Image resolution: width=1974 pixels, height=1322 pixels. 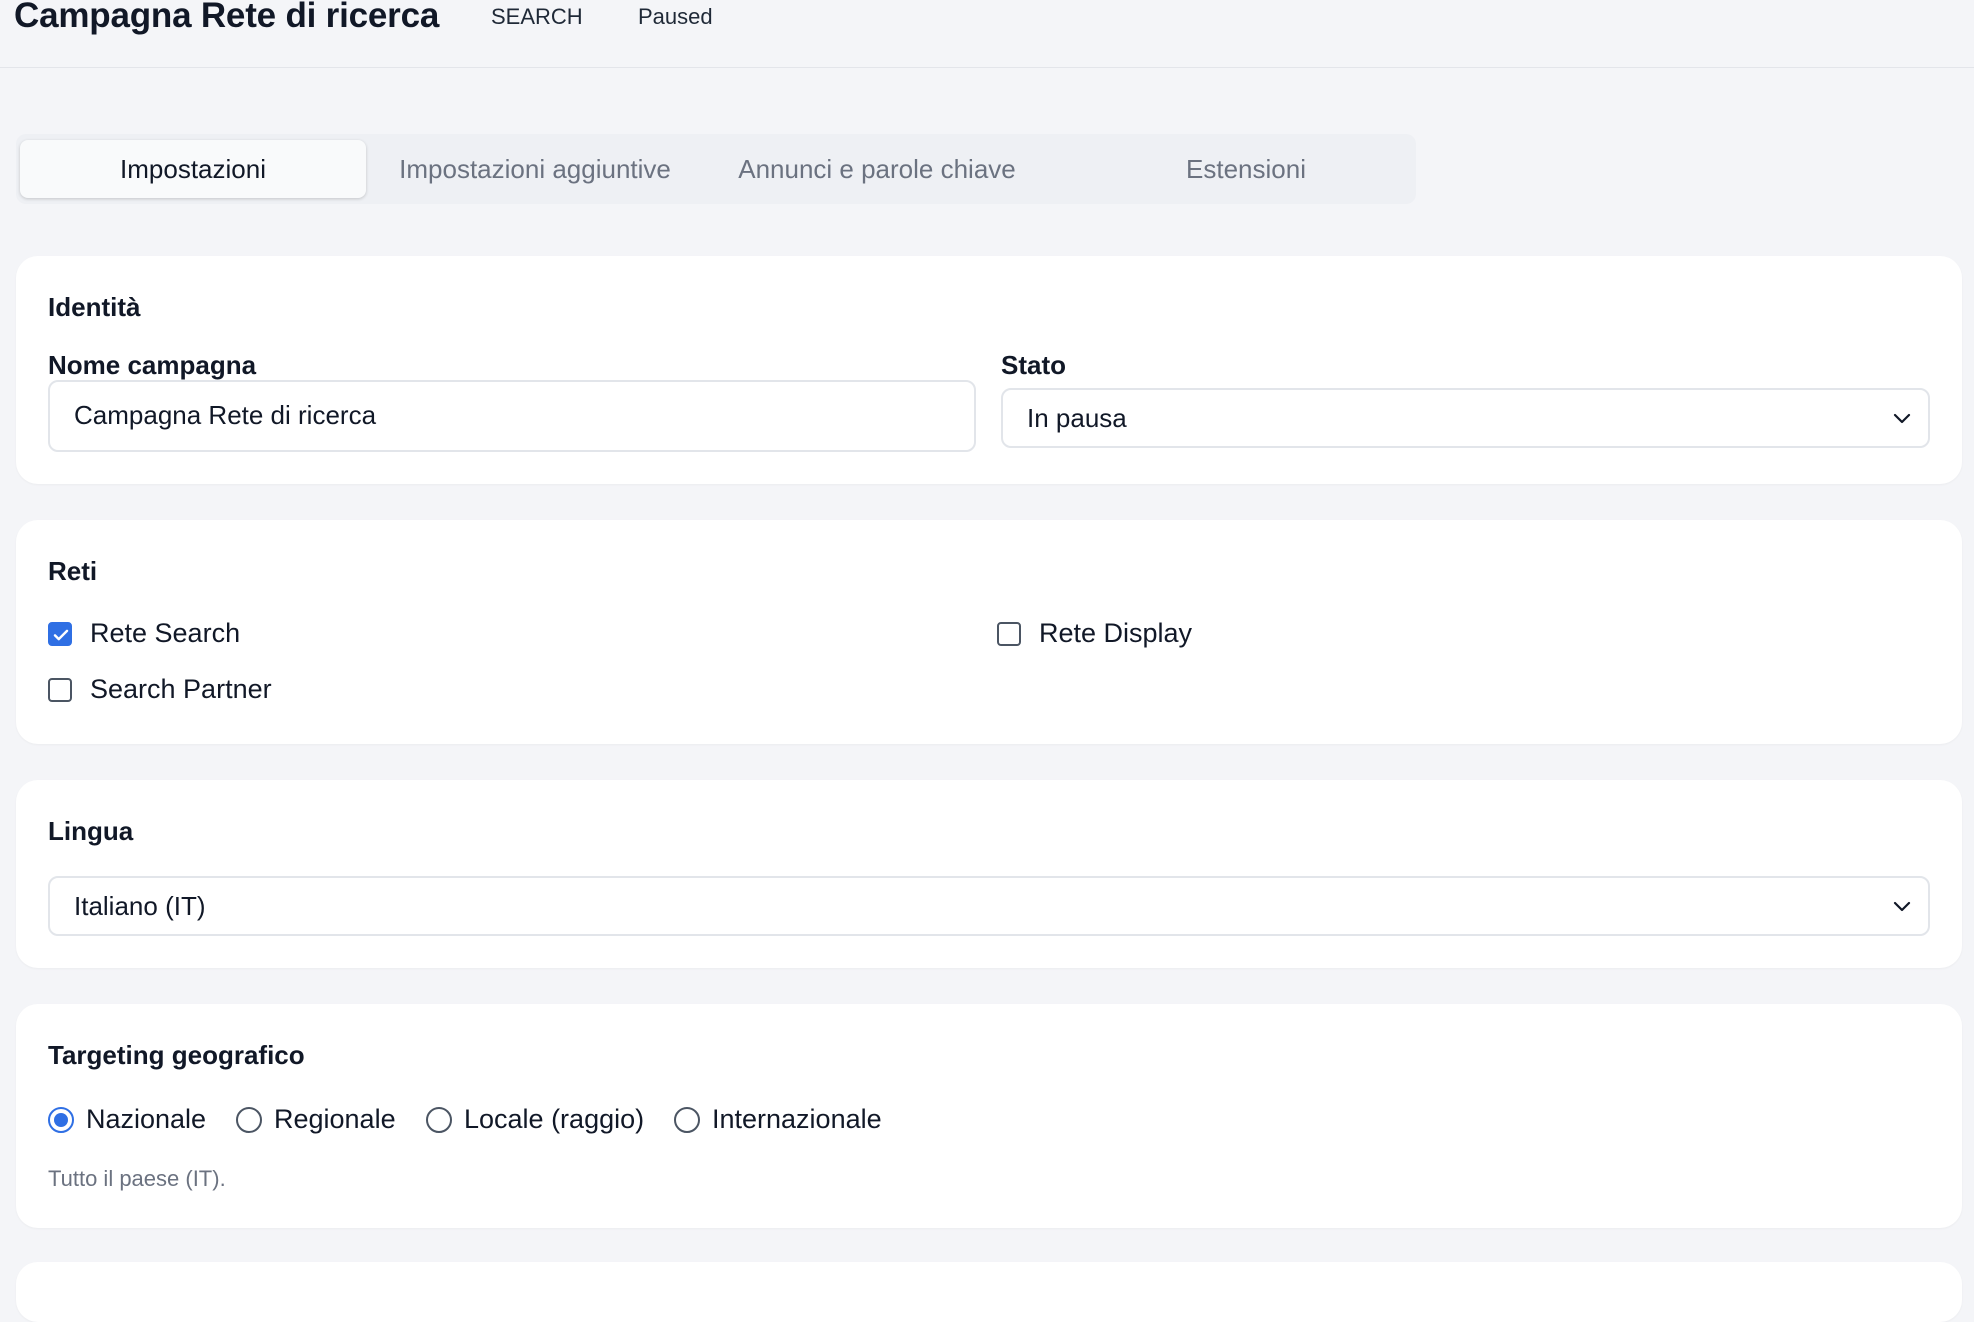 What do you see at coordinates (176, 1055) in the screenshot?
I see `geo-card-title: Targeting geografico` at bounding box center [176, 1055].